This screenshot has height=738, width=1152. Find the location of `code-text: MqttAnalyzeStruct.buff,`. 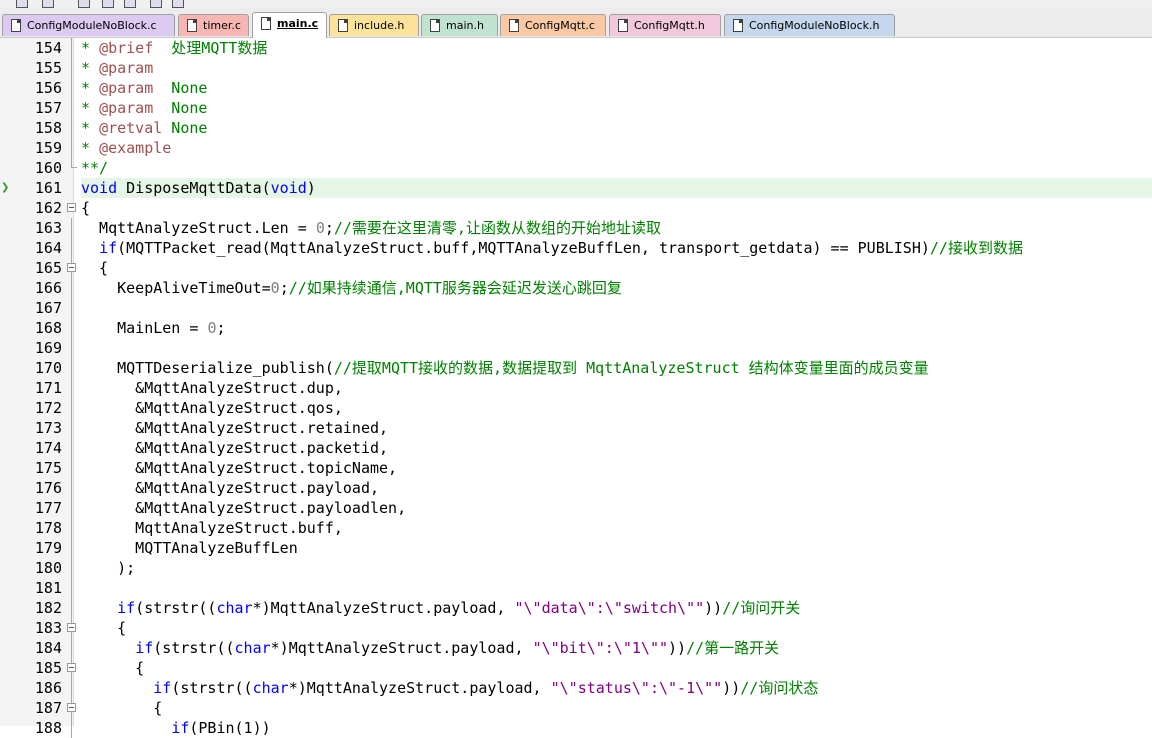

code-text: MqttAnalyzeStruct.buff, is located at coordinates (616, 528).